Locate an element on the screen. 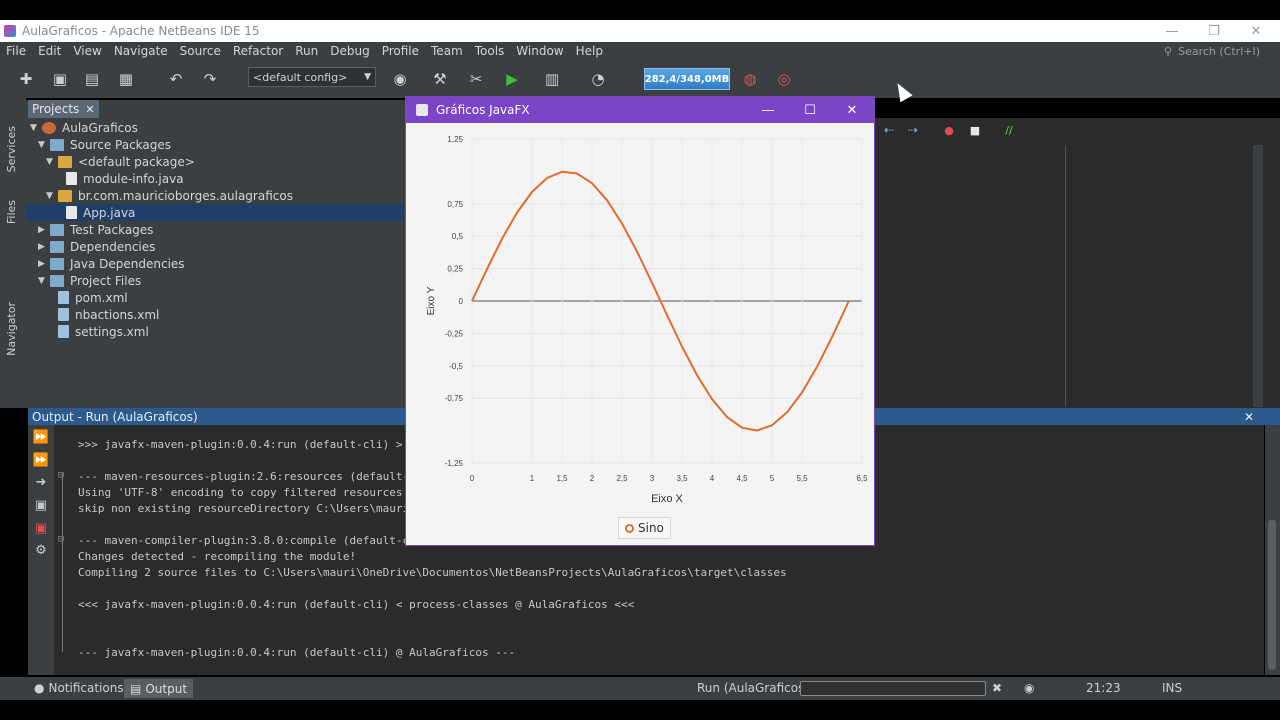  stop-macro-icon: ■ is located at coordinates (975, 130).